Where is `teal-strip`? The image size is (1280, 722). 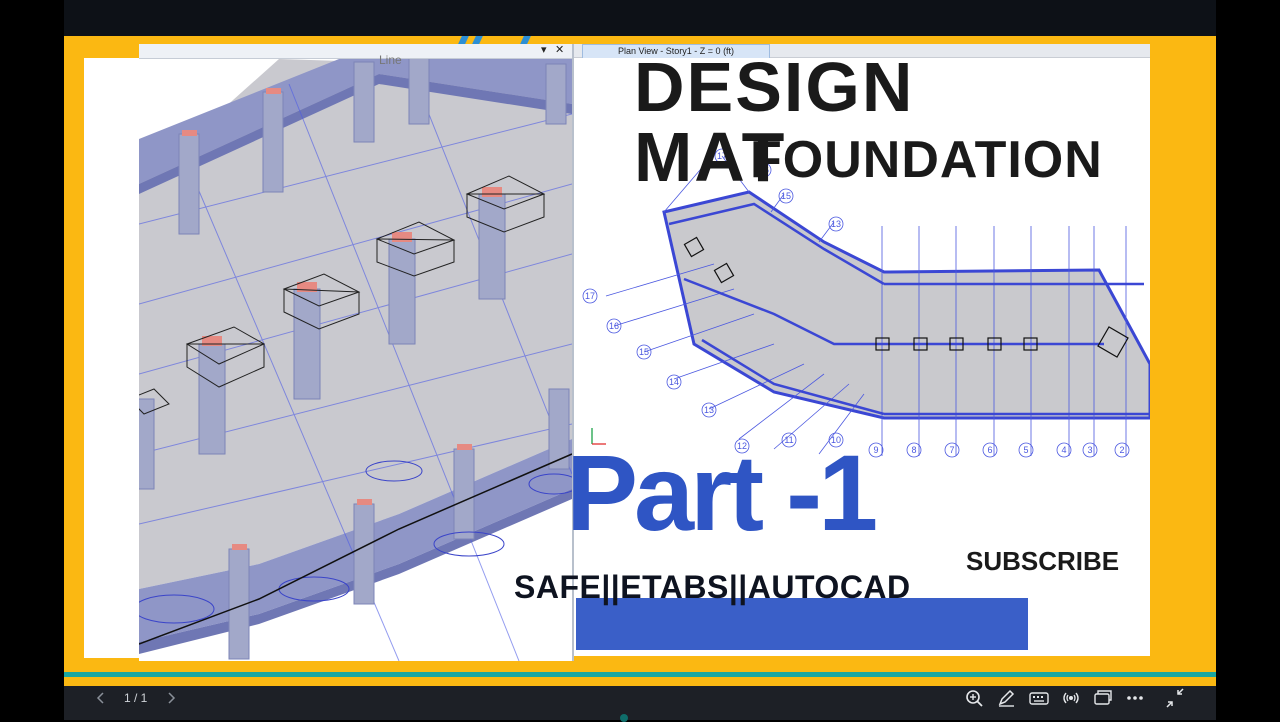 teal-strip is located at coordinates (640, 674).